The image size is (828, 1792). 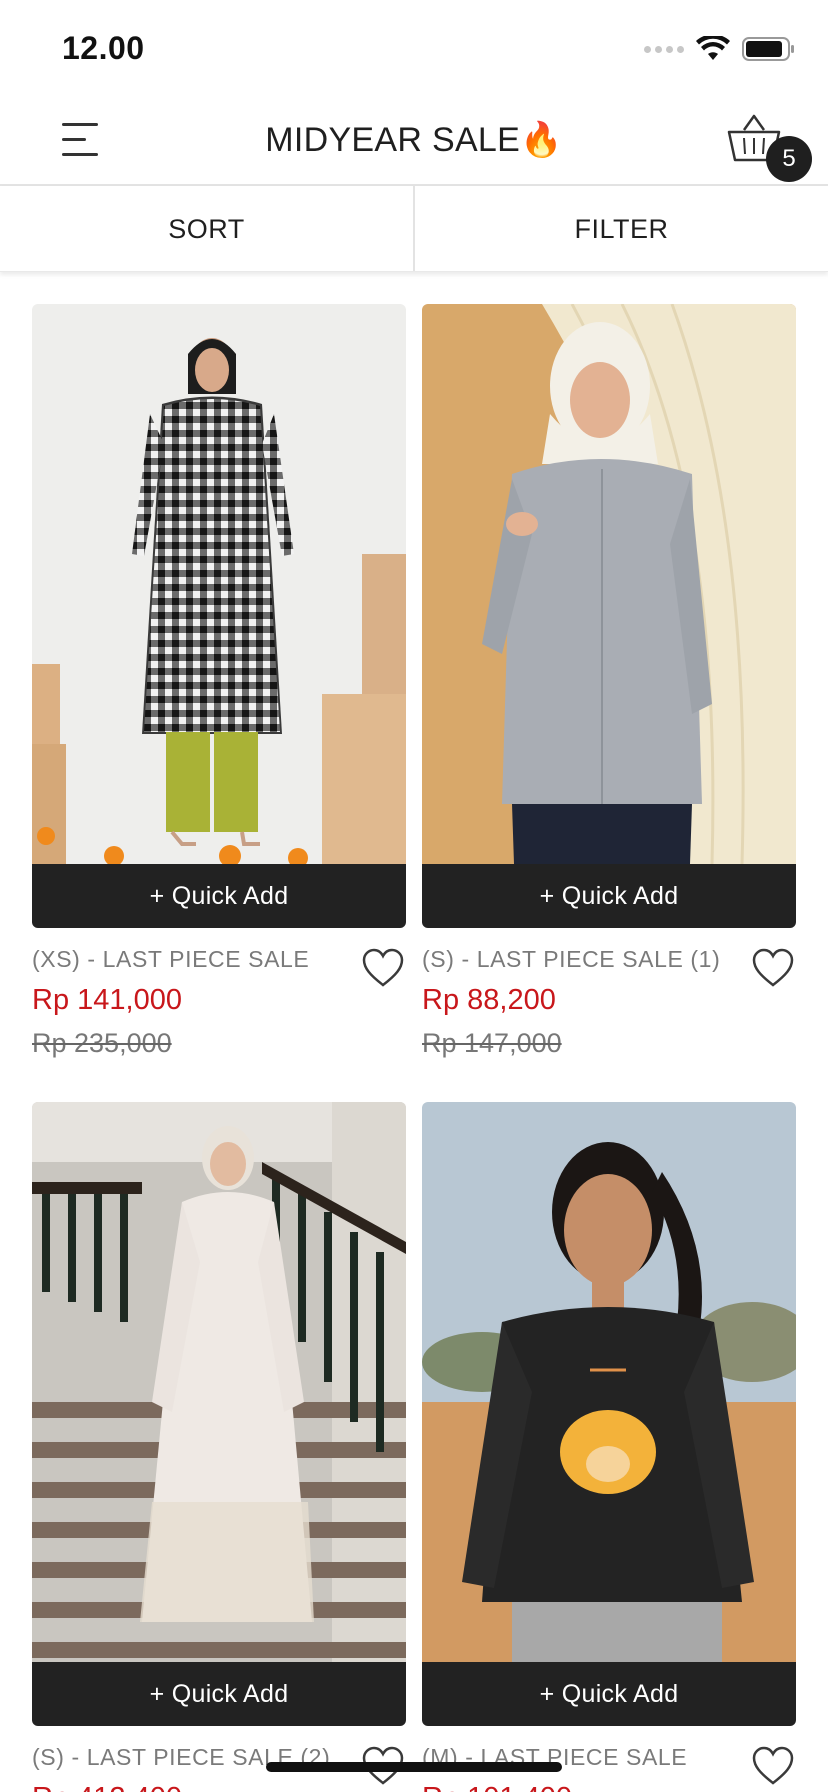 I want to click on home-indicator, so click(x=414, y=1767).